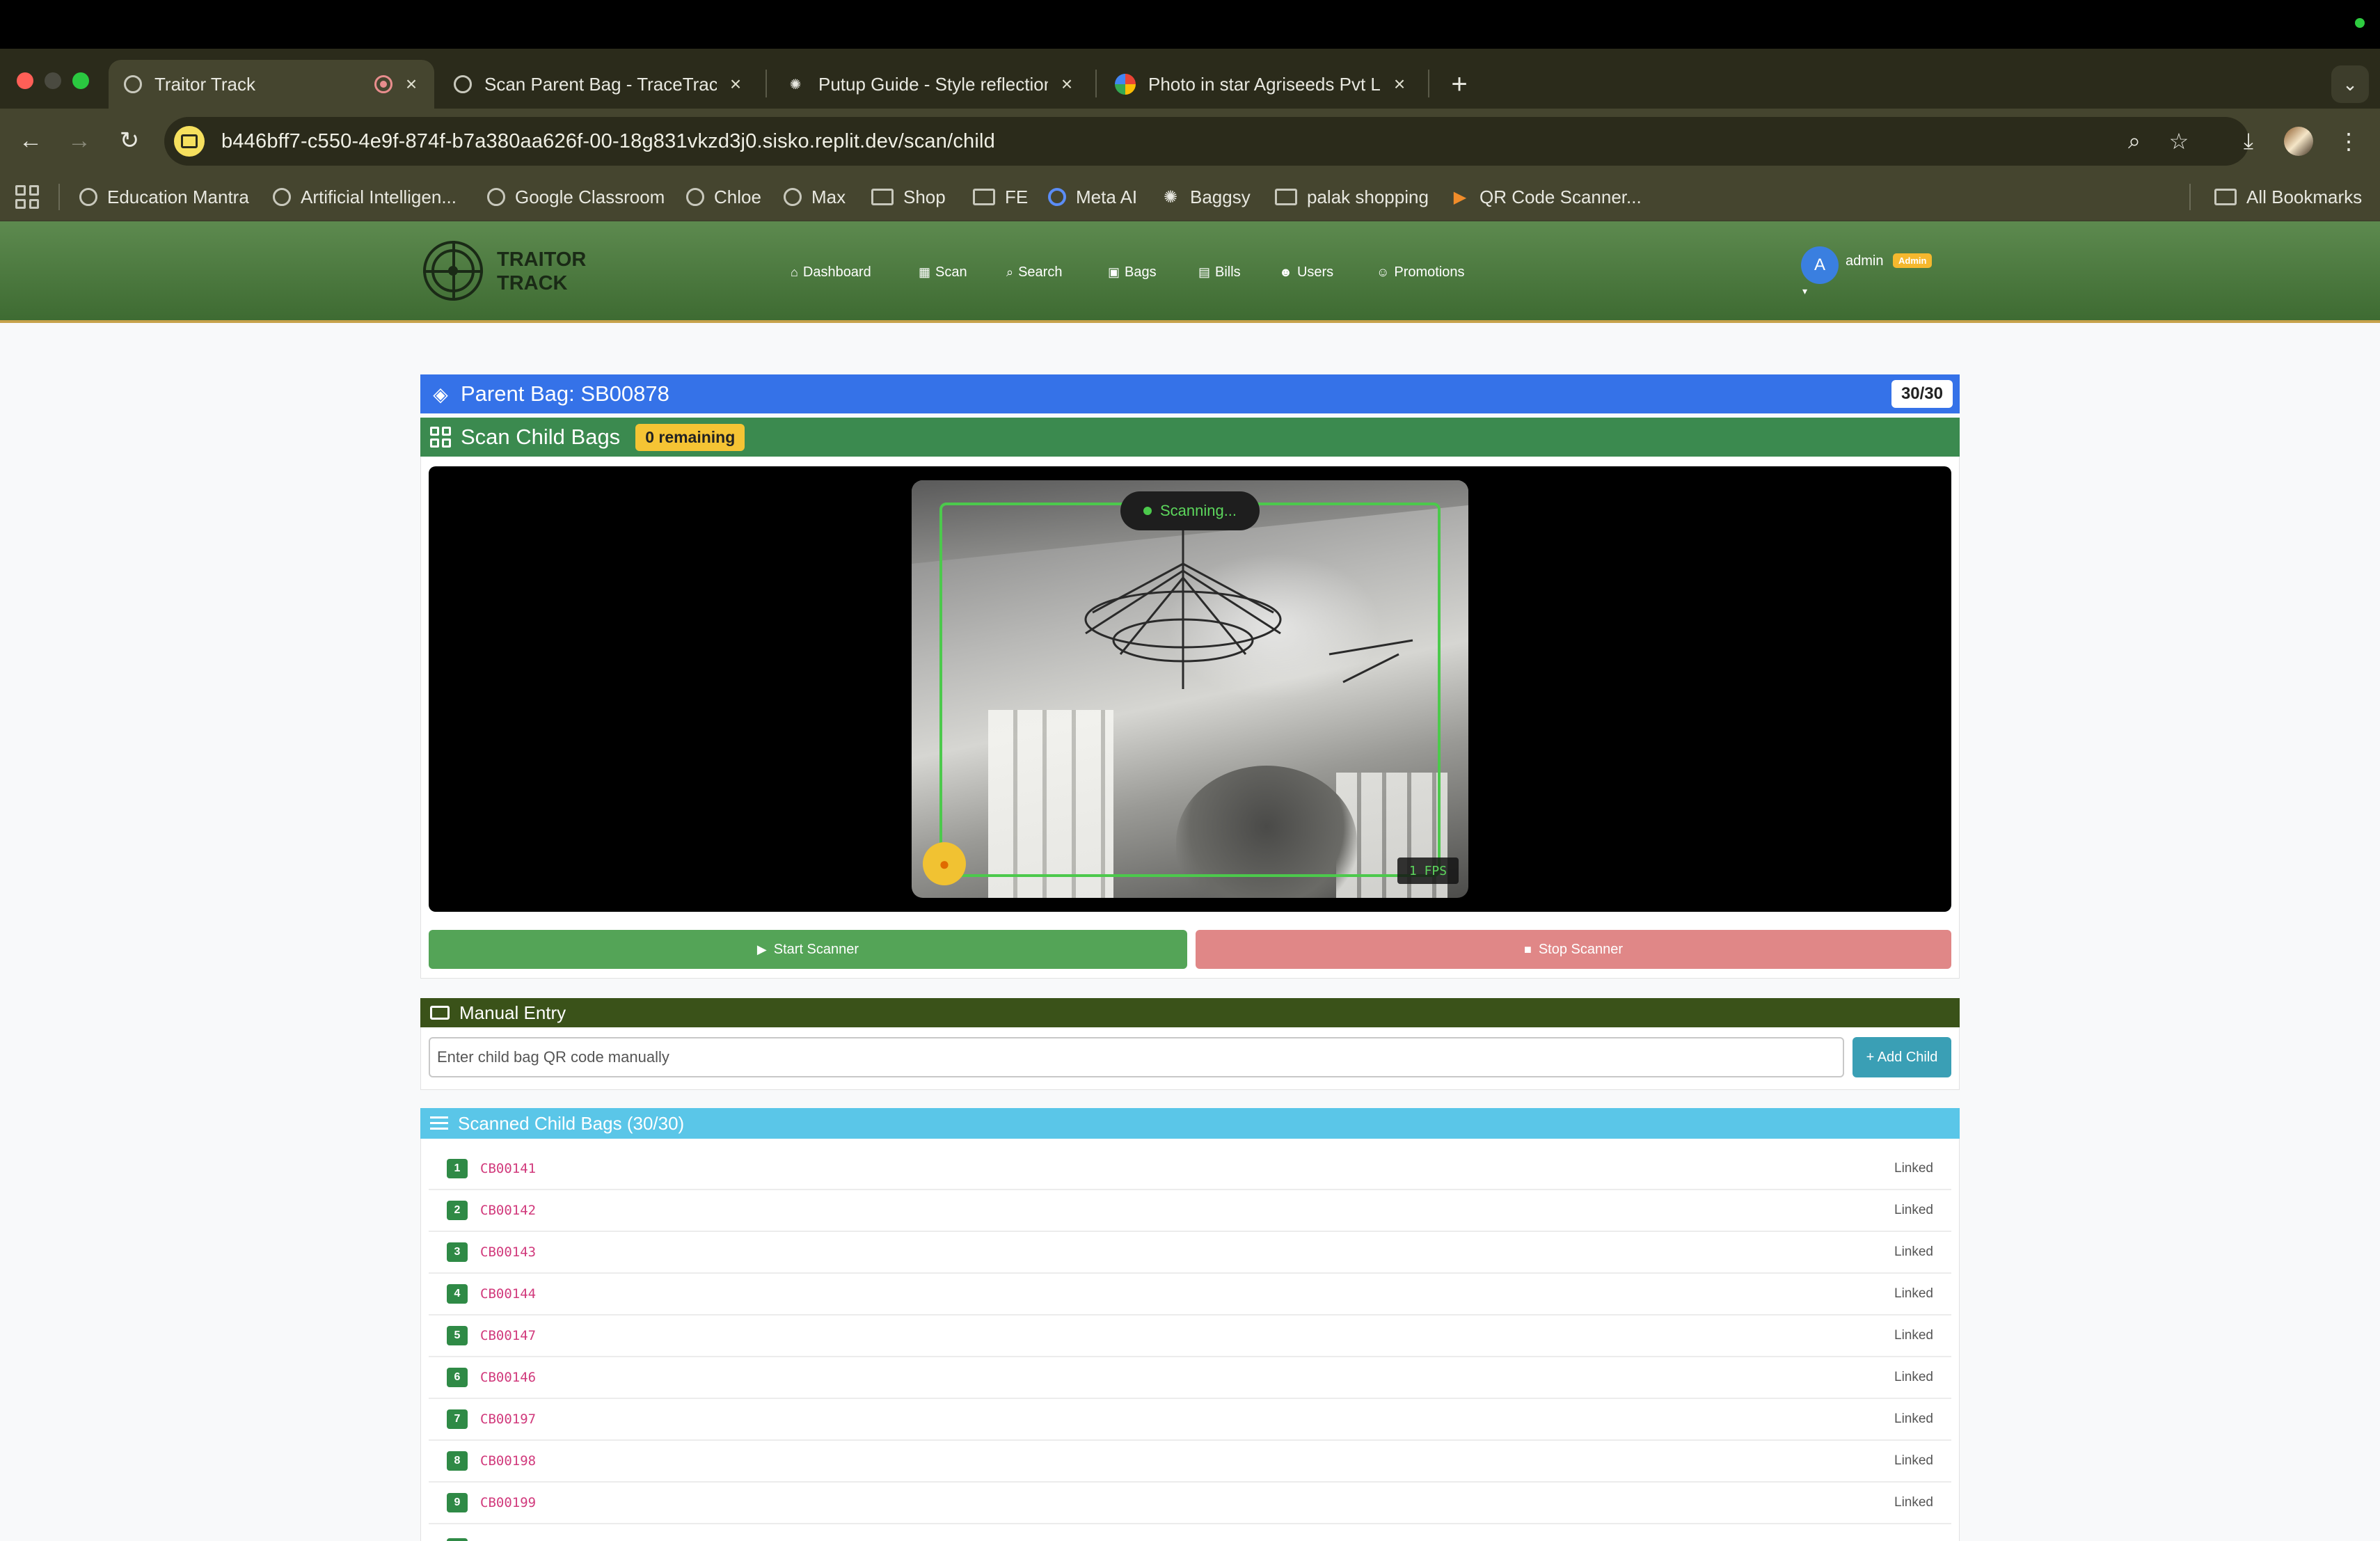 This screenshot has width=2380, height=1541. I want to click on users-icon: ☻, so click(1285, 271).